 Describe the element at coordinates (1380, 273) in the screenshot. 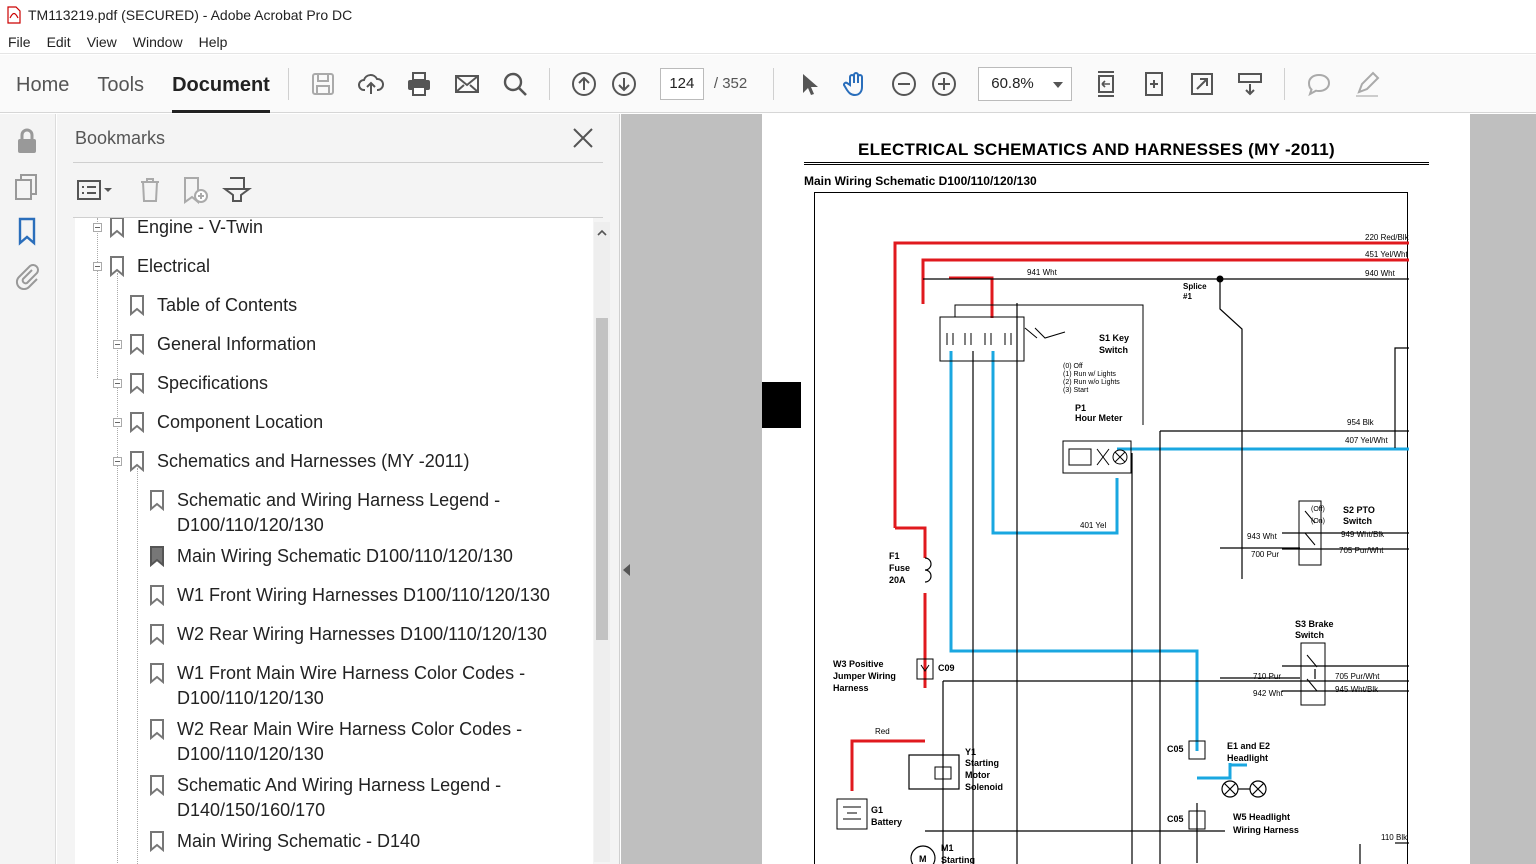

I see `wire-label: 940 Wht` at that location.